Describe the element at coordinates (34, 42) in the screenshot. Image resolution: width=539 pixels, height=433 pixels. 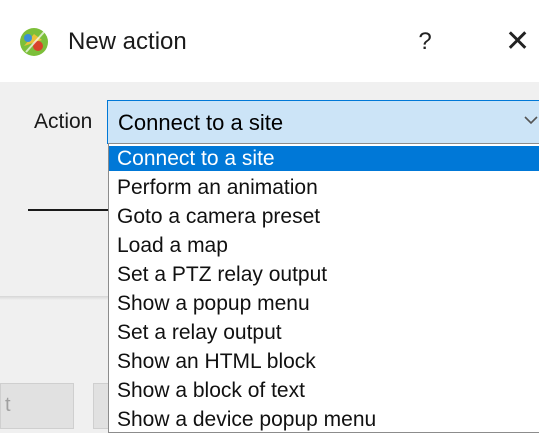
I see `app-icon` at that location.